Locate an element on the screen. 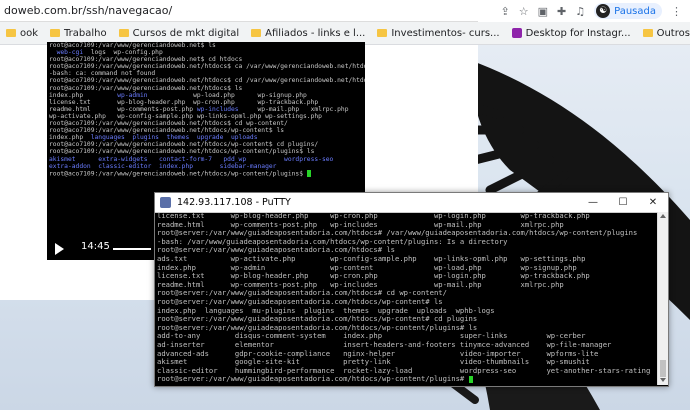 The image size is (690, 410). browser-toolbar-right: ⇪ ☆ ▣ ✚ ♫ ☯ Pausada ⋮ is located at coordinates (584, 11).